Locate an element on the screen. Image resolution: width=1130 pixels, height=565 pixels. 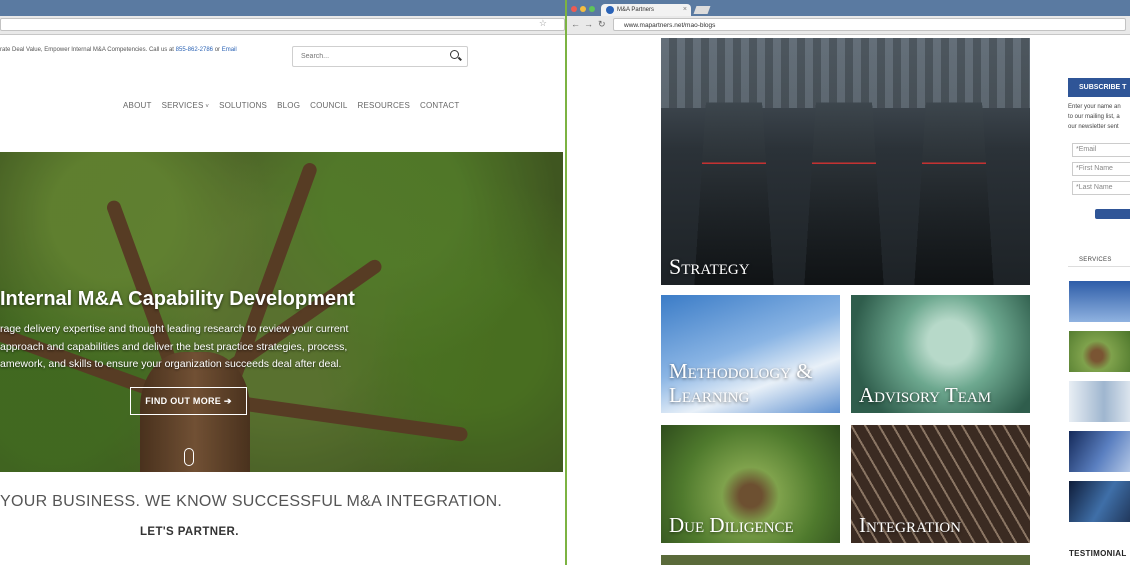
cta-label: FIND OUT MORE is located at coordinates (183, 401).